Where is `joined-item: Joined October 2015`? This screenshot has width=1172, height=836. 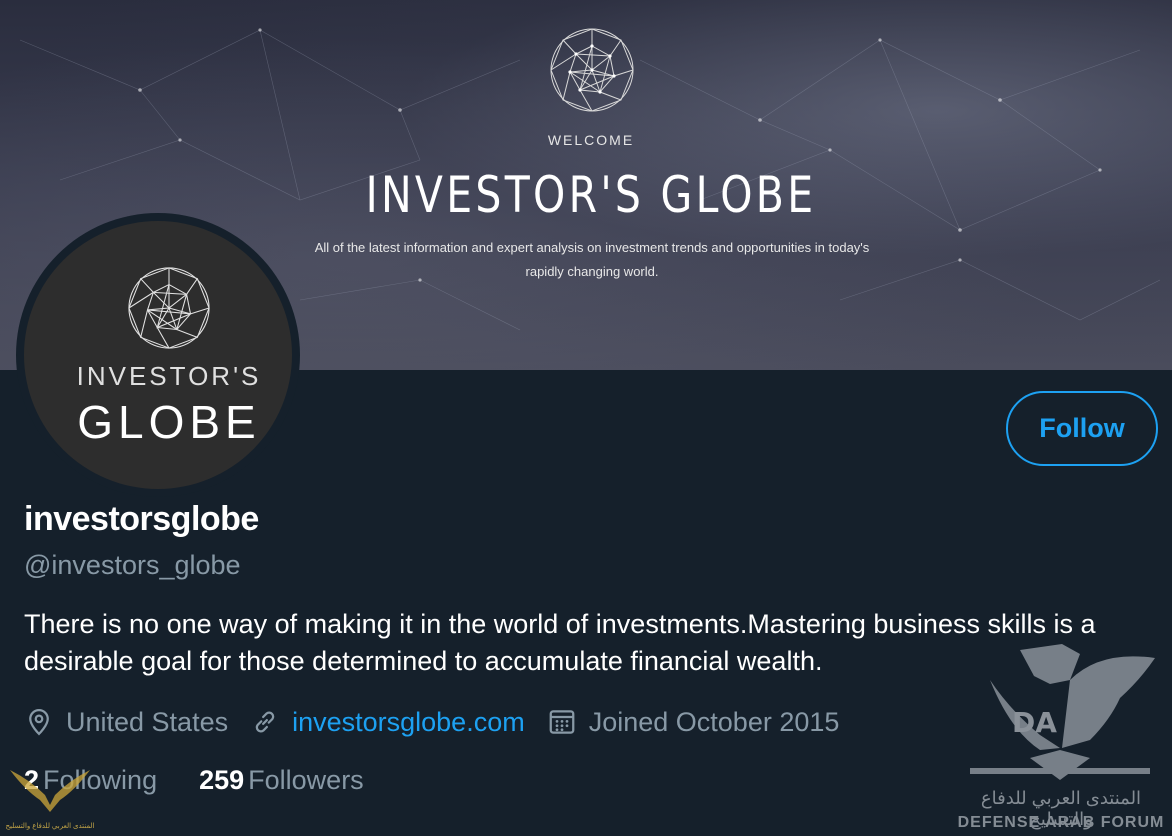 joined-item: Joined October 2015 is located at coordinates (693, 722).